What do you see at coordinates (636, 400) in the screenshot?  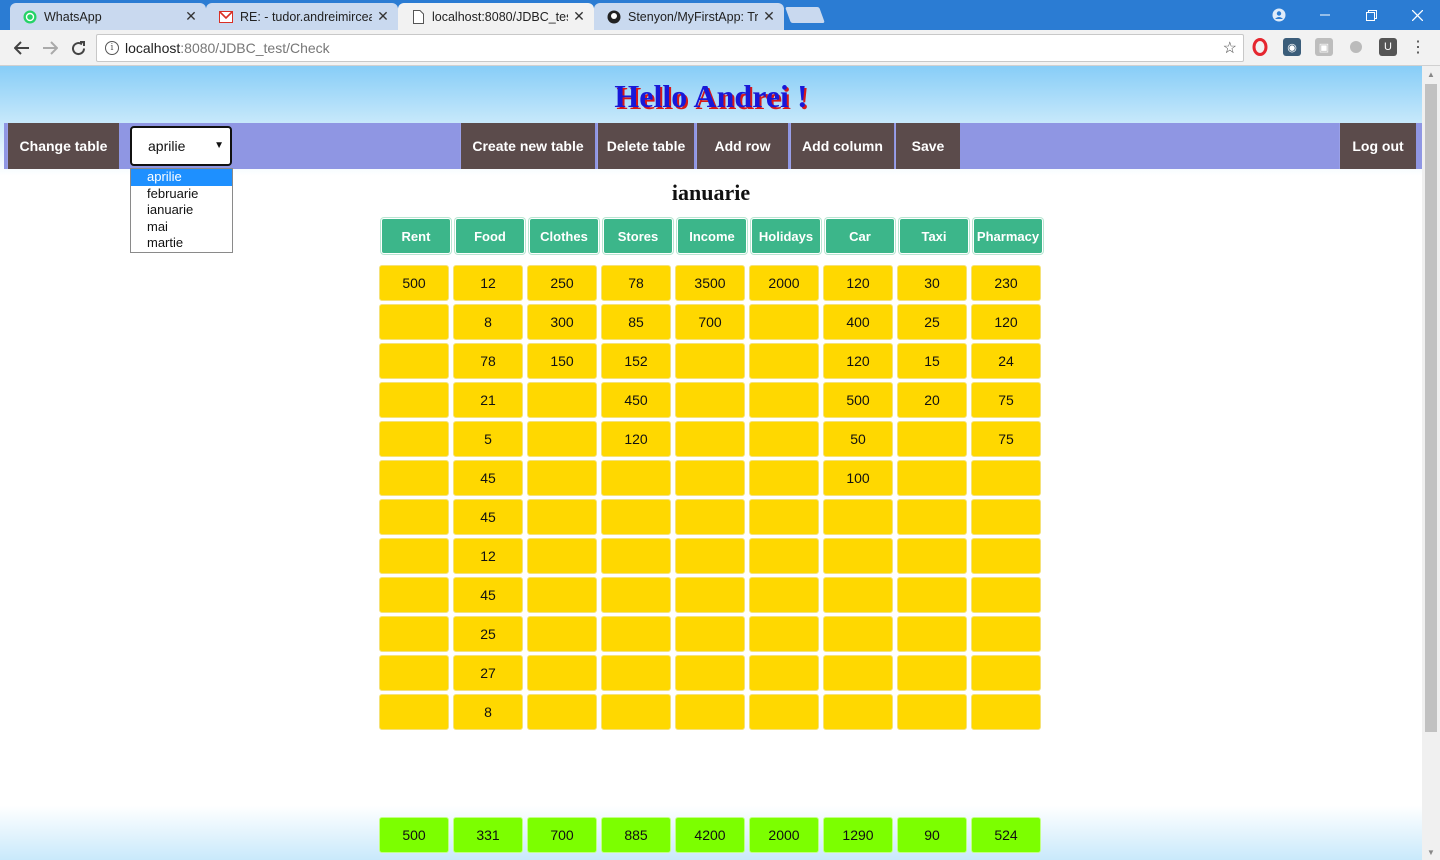 I see `table-cell: 450` at bounding box center [636, 400].